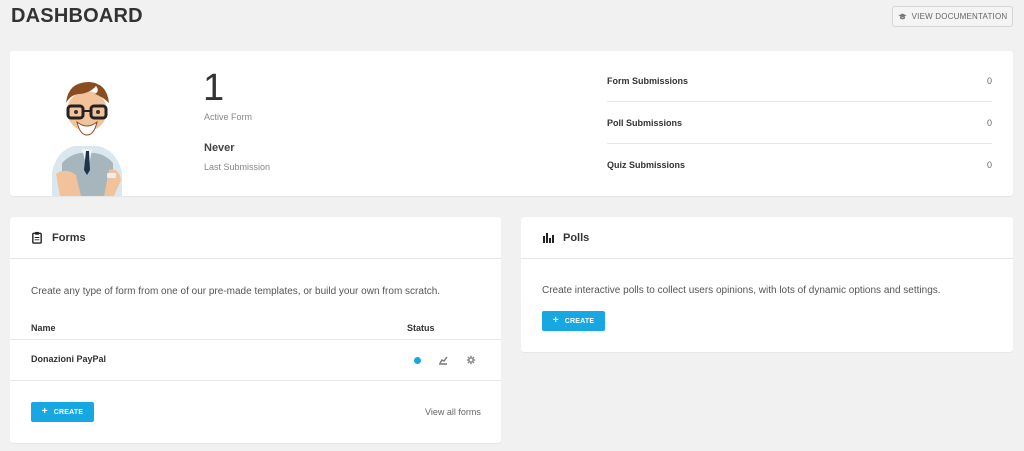 This screenshot has height=451, width=1024. I want to click on forms-header: Forms, so click(255, 238).